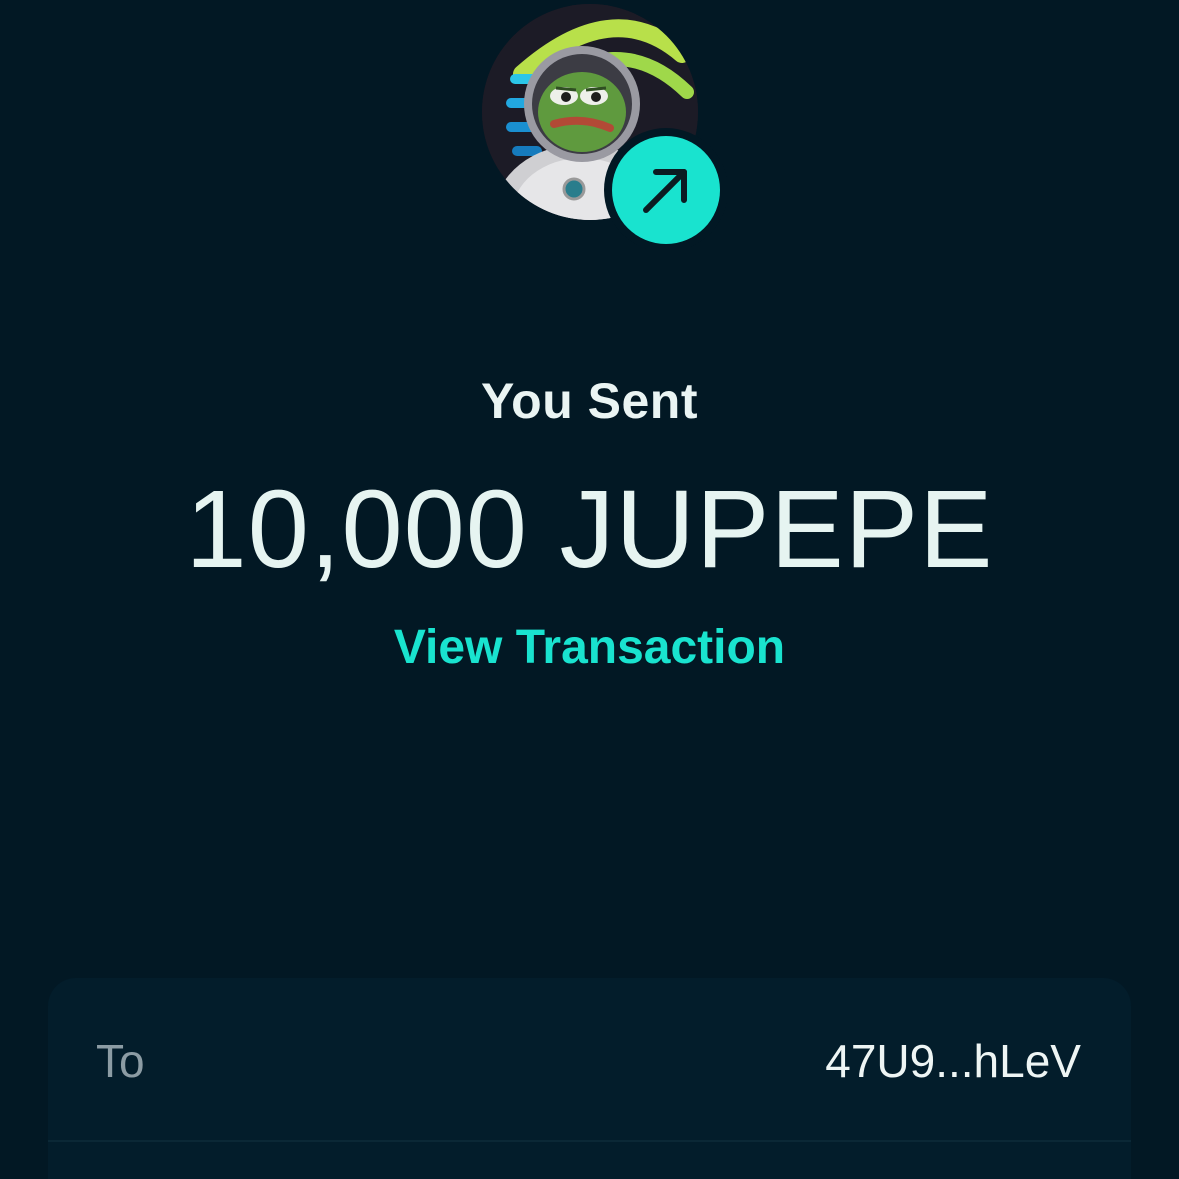  I want to click on detail-row-recipient: To 47U9...hLeV, so click(589, 1060).